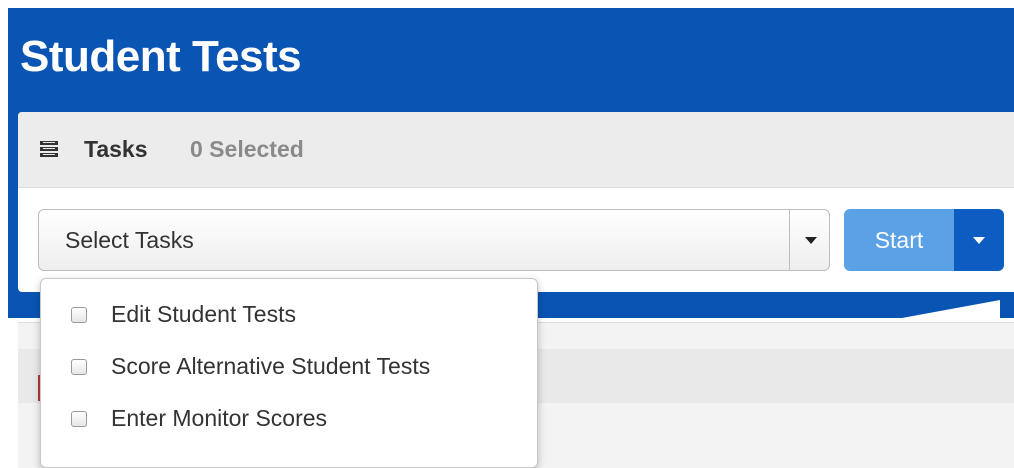  Describe the element at coordinates (434, 240) in the screenshot. I see `select-tasks-dropdown: Select Tasks` at that location.